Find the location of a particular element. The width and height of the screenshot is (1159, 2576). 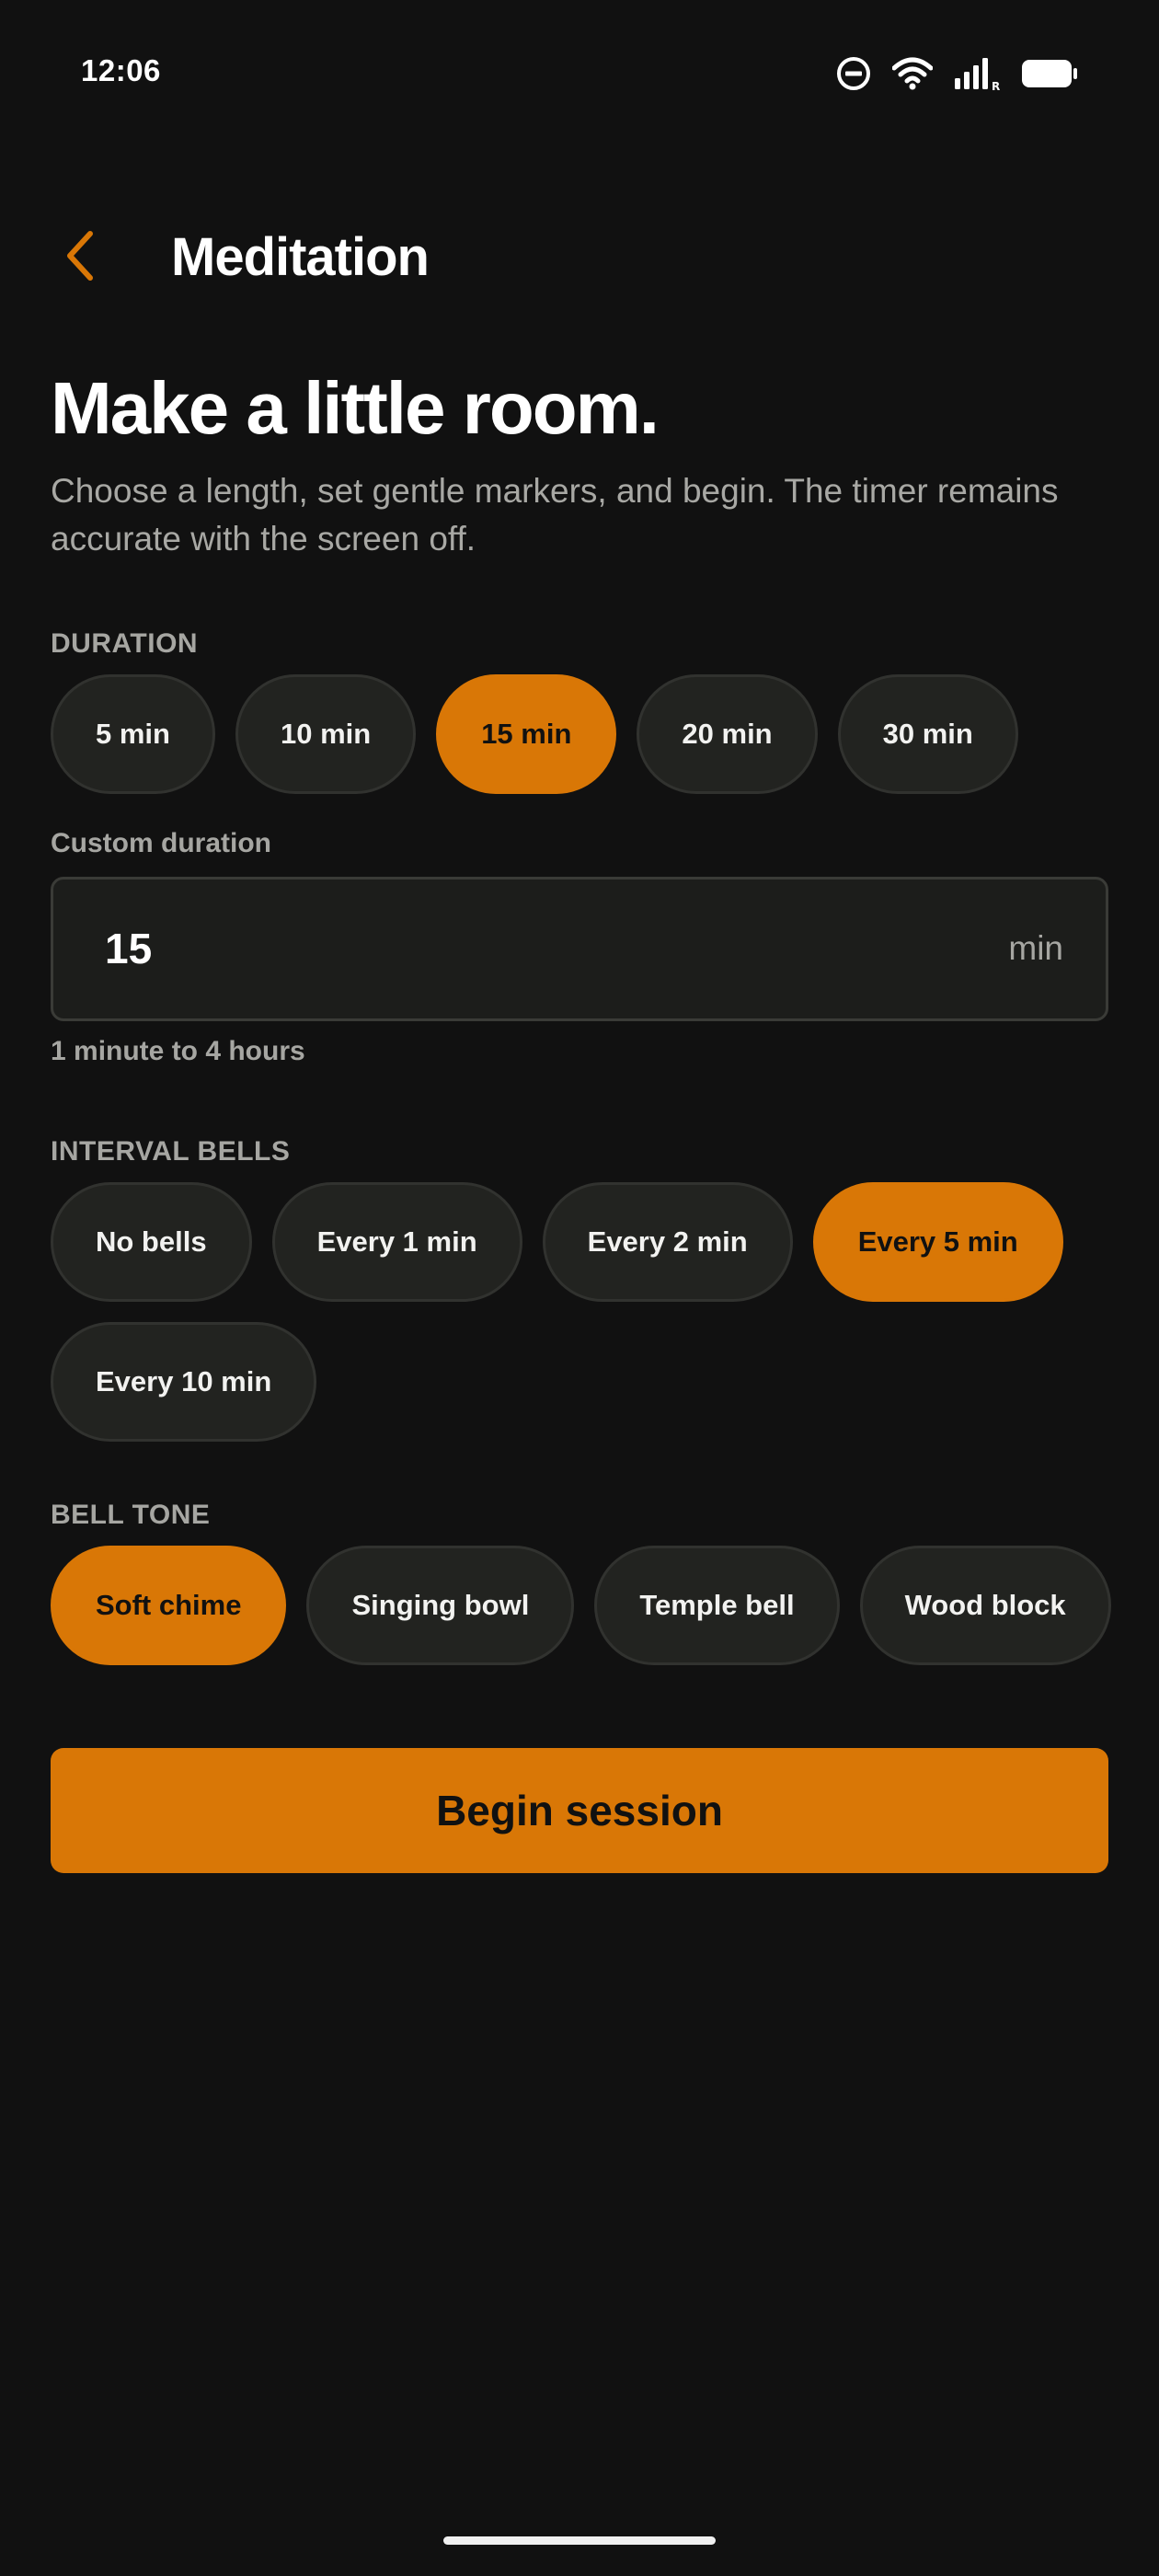

battery-icon is located at coordinates (1049, 73).